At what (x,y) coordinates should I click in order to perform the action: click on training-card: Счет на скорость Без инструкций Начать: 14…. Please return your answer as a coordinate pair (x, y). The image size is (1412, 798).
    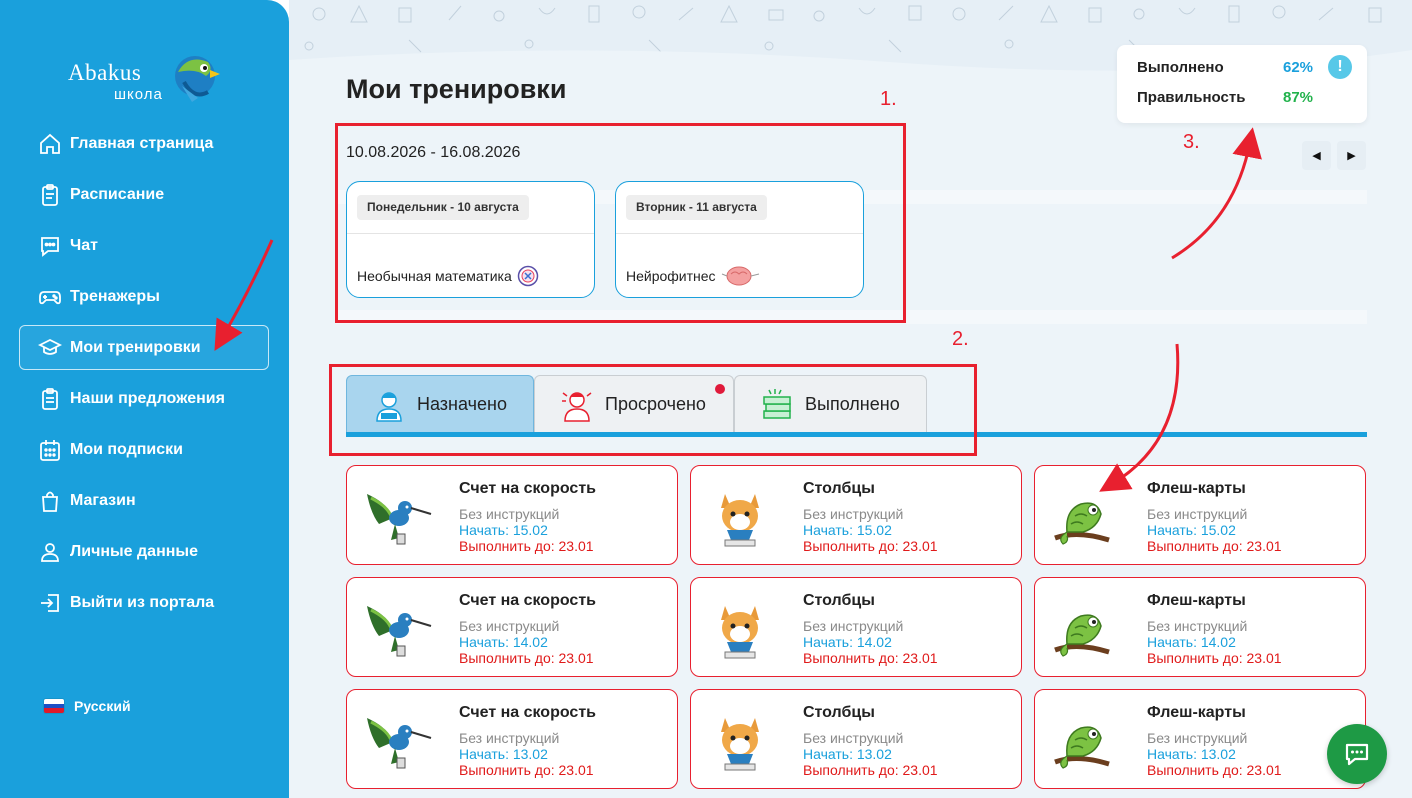
    Looking at the image, I should click on (512, 627).